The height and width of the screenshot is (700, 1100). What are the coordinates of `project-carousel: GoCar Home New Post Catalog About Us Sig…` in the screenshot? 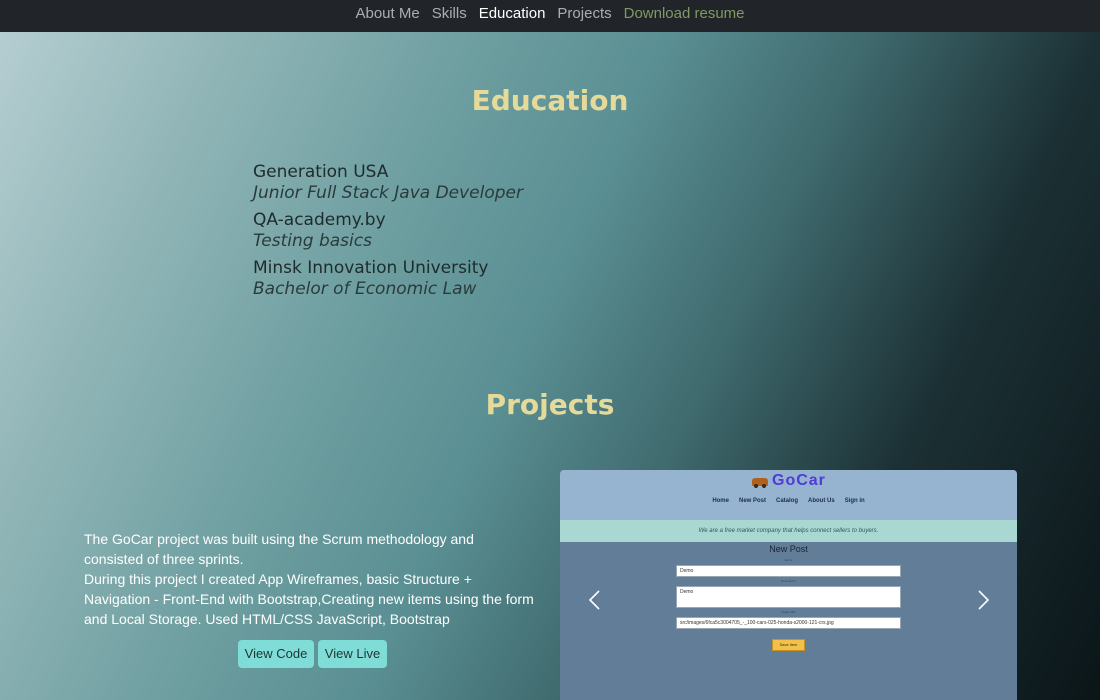 It's located at (788, 585).